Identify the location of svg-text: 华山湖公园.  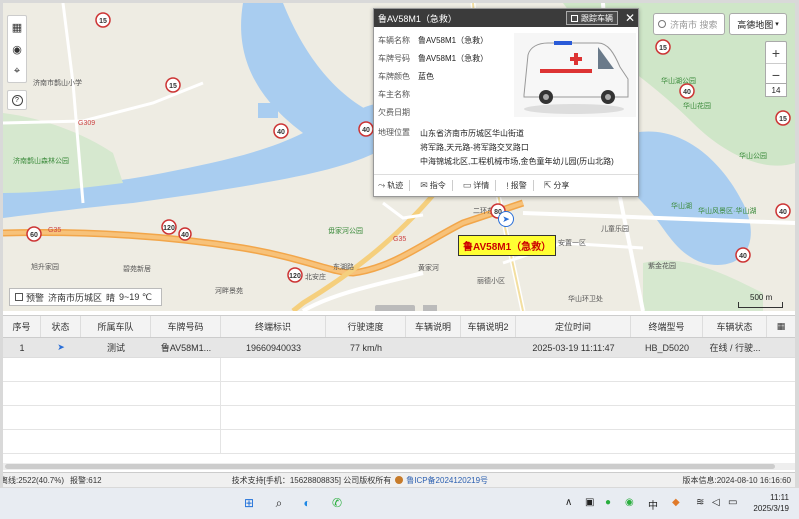
(678, 80).